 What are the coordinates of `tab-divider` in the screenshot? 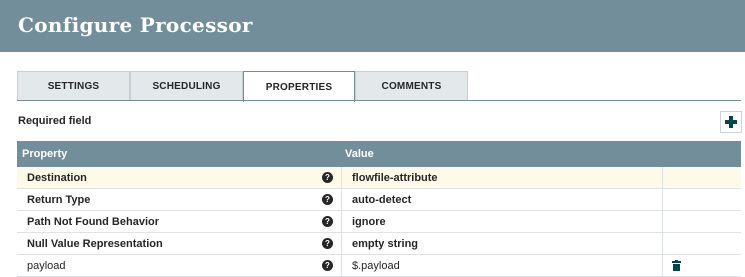 It's located at (379, 100).